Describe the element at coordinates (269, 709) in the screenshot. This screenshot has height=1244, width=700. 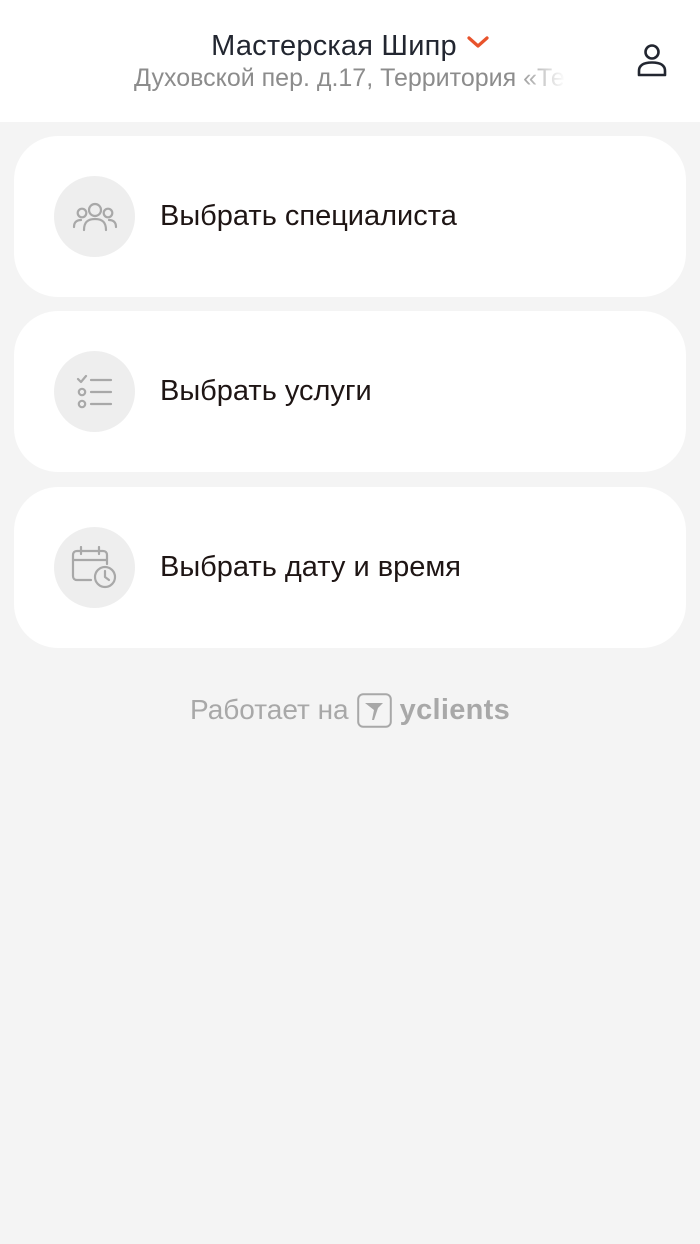
I see `powered-by-text: Работает на` at that location.